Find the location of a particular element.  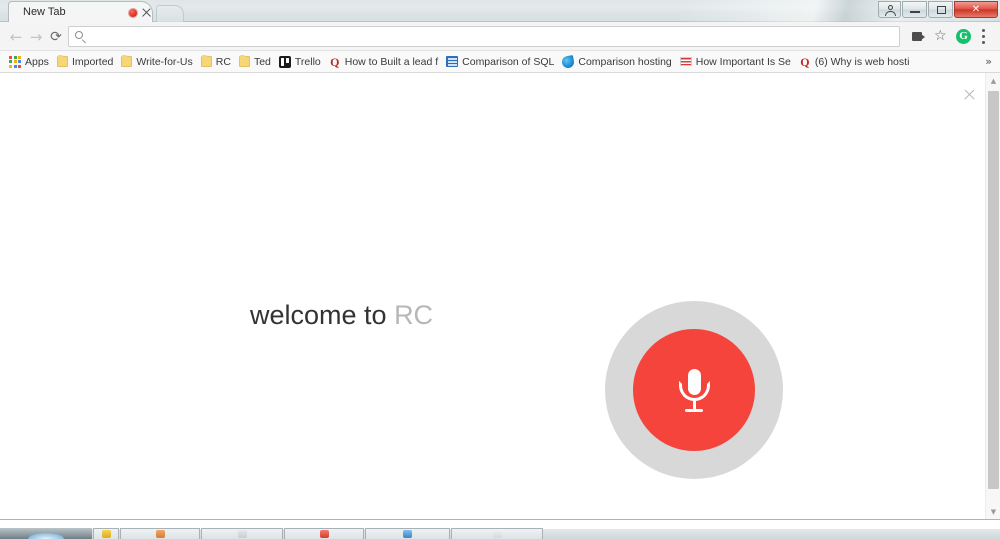

bookmarks-overflow-button: » is located at coordinates (988, 61).